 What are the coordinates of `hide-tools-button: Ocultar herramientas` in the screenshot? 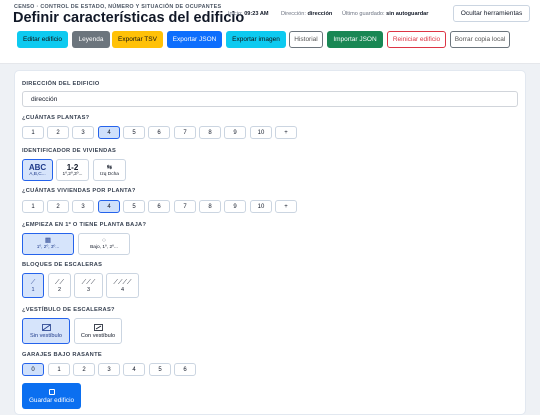 It's located at (491, 13).